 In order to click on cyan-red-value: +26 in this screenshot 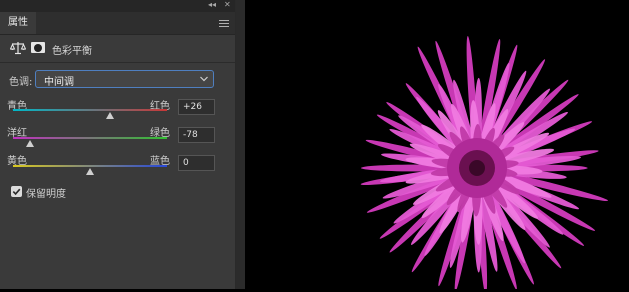, I will do `click(196, 107)`.